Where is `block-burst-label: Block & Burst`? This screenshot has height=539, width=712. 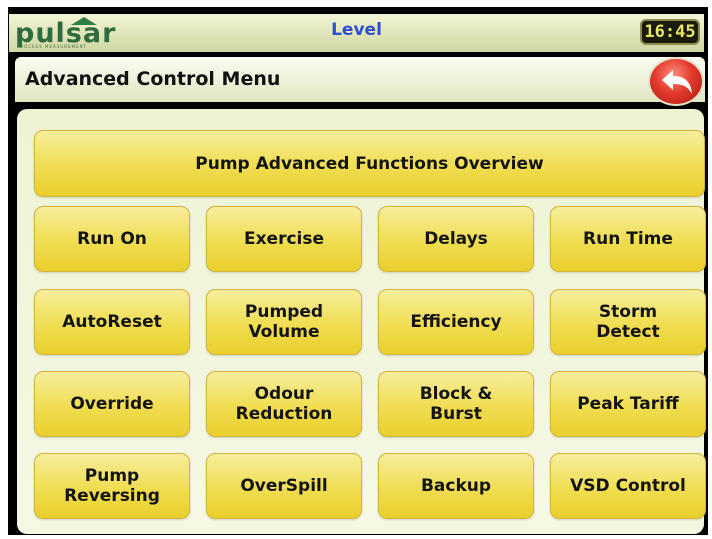 block-burst-label: Block & Burst is located at coordinates (456, 404).